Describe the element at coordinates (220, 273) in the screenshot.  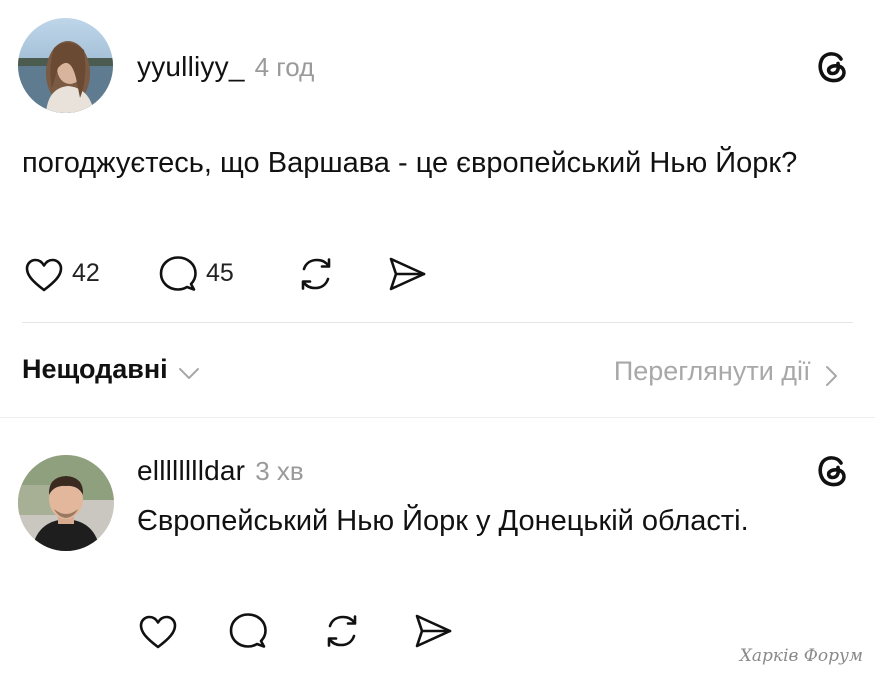
I see `reply-count: 45` at that location.